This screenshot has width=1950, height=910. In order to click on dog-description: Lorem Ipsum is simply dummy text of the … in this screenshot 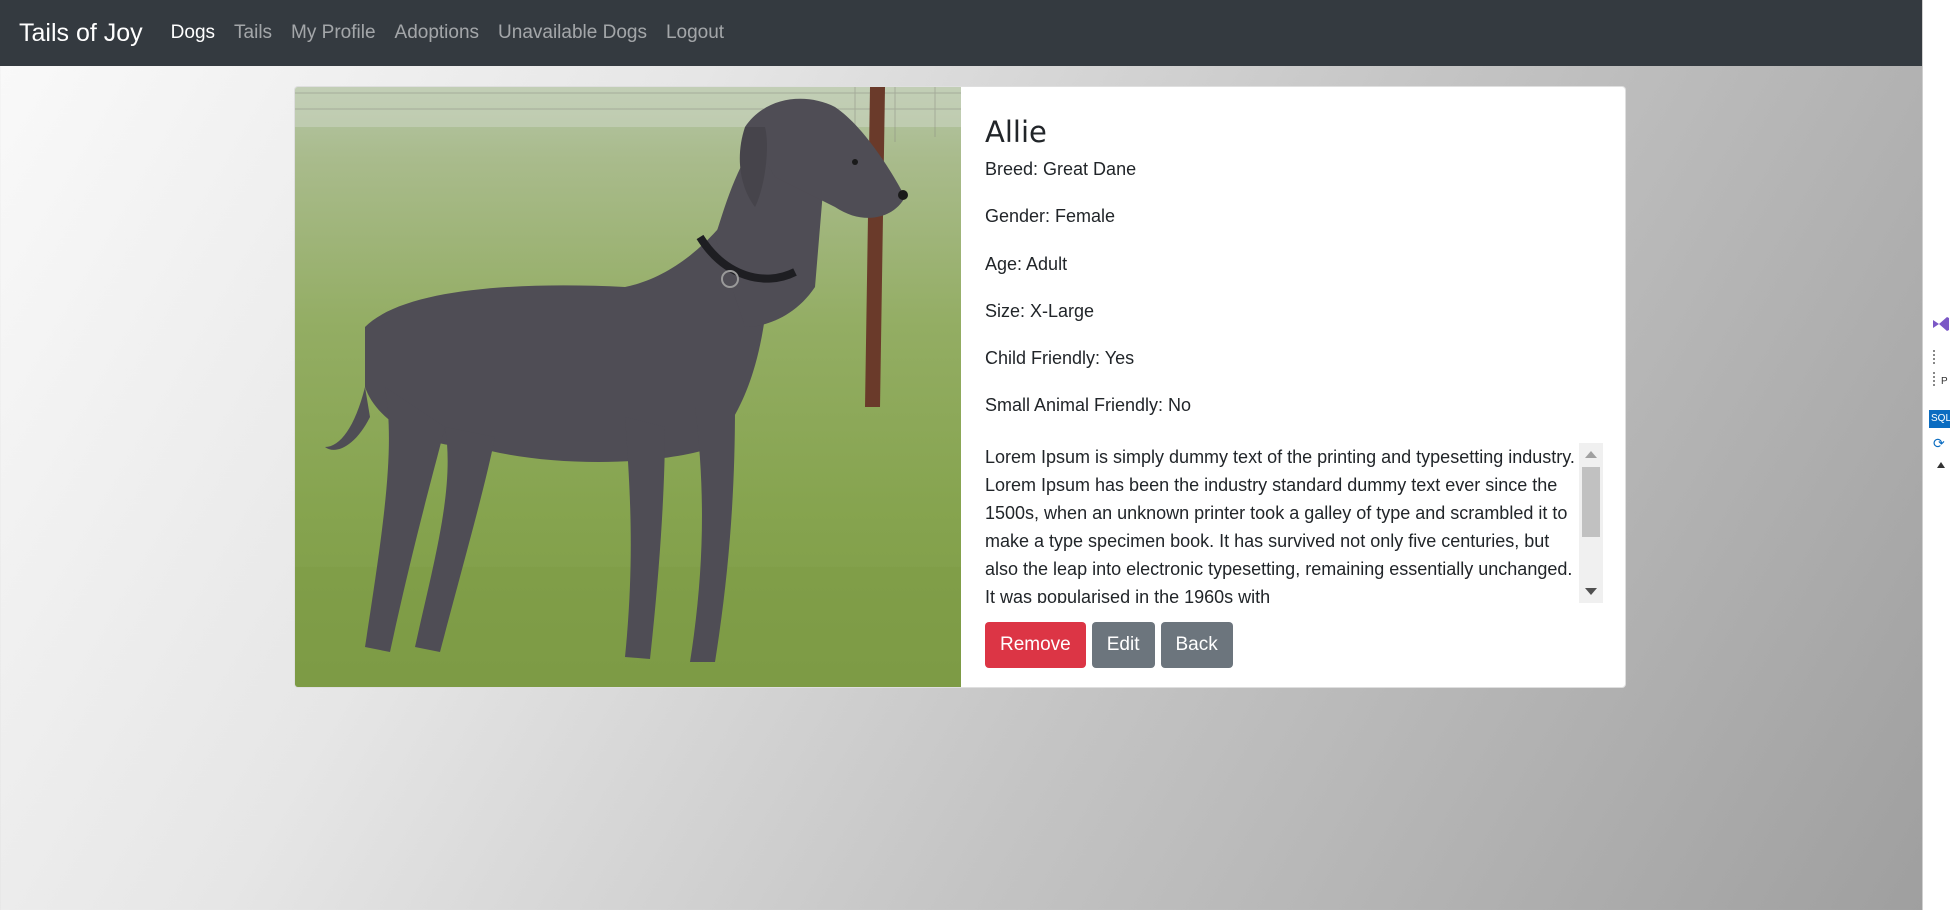, I will do `click(1280, 524)`.